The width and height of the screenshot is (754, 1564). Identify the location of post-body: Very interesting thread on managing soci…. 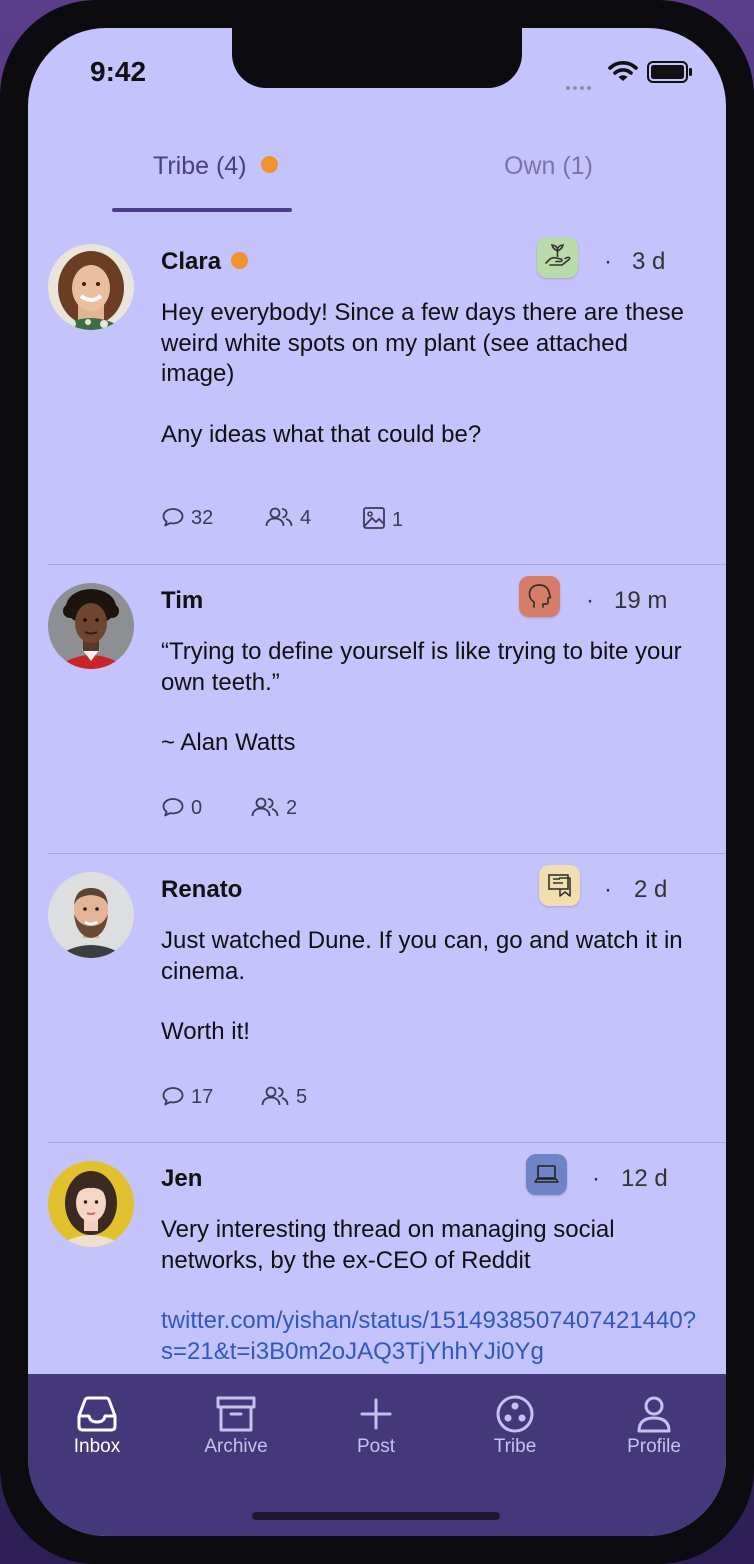
(431, 1291).